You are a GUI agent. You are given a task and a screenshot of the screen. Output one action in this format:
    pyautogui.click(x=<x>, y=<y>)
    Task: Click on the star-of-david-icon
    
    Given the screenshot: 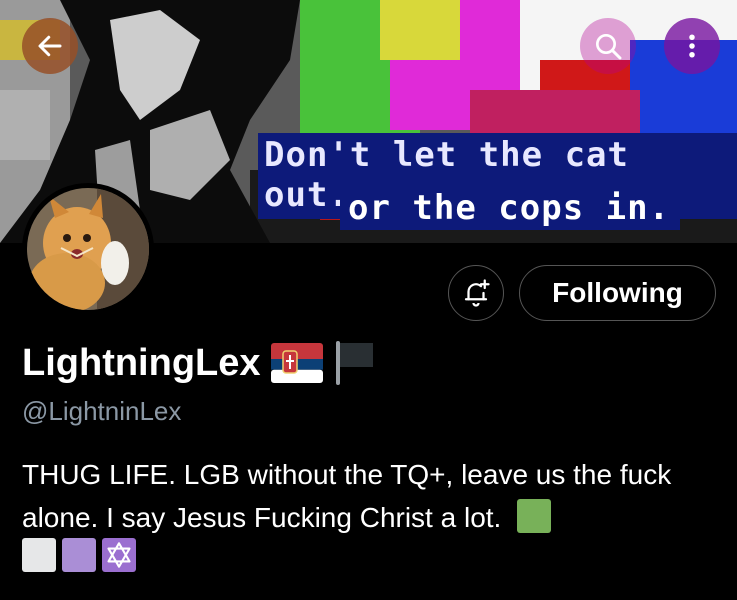 What is the action you would take?
    pyautogui.click(x=119, y=555)
    